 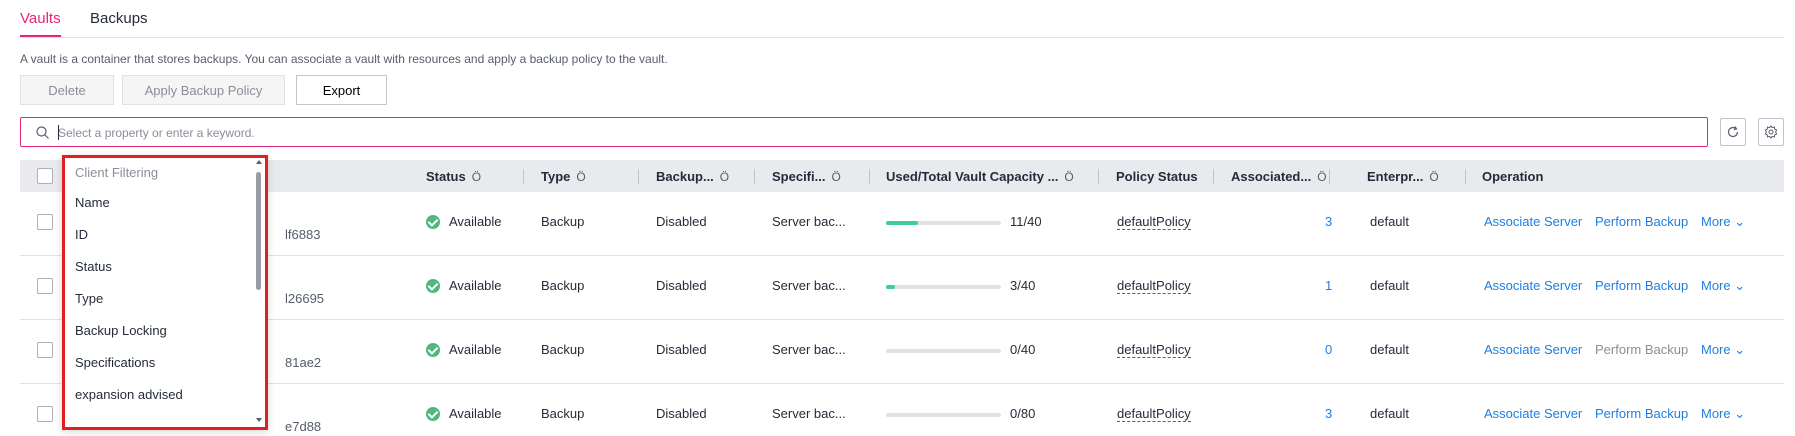 I want to click on export-button: Export, so click(x=341, y=90).